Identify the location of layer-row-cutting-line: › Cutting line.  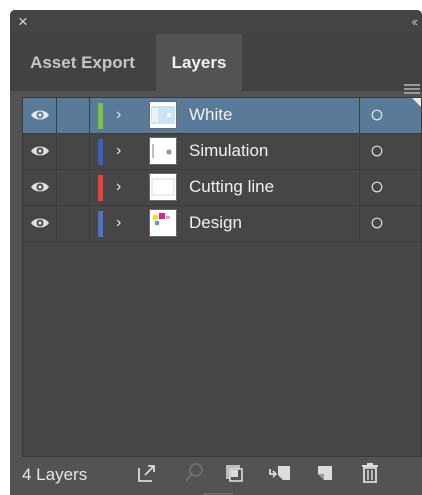
(222, 188).